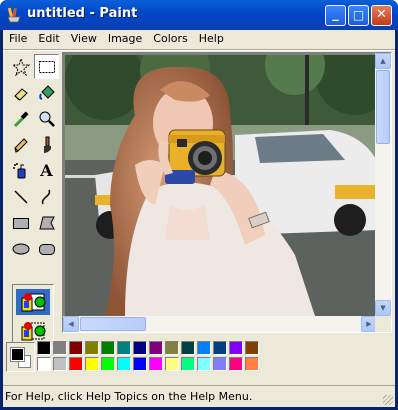  I want to click on eraser-icon, so click(20, 94).